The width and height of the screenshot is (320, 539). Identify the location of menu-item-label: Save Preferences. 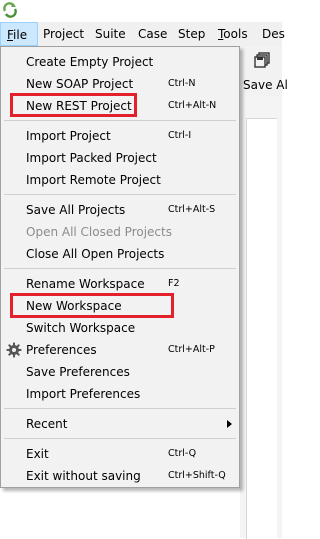
(78, 372).